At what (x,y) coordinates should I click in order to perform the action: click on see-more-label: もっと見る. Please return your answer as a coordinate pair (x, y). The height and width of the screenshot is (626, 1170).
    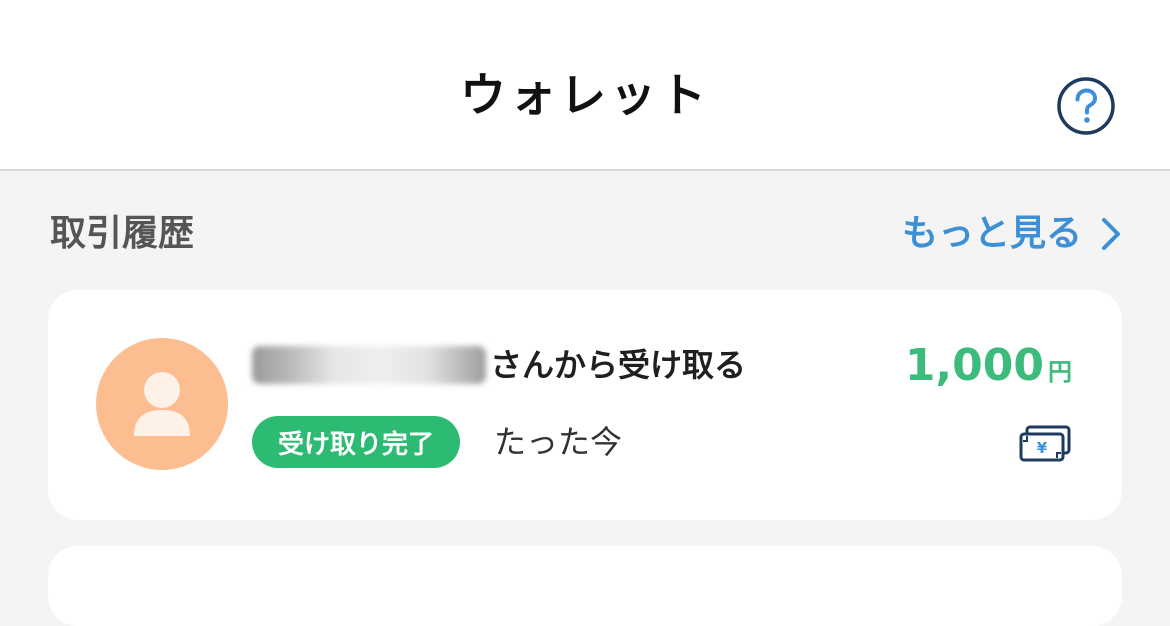
    Looking at the image, I should click on (991, 233).